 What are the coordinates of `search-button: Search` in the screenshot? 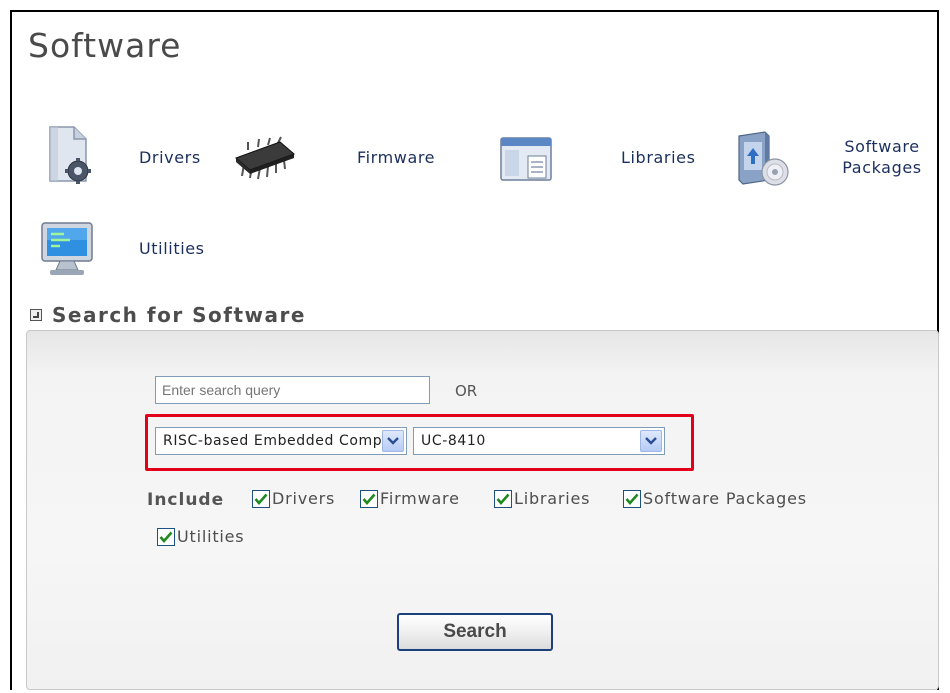 It's located at (475, 632).